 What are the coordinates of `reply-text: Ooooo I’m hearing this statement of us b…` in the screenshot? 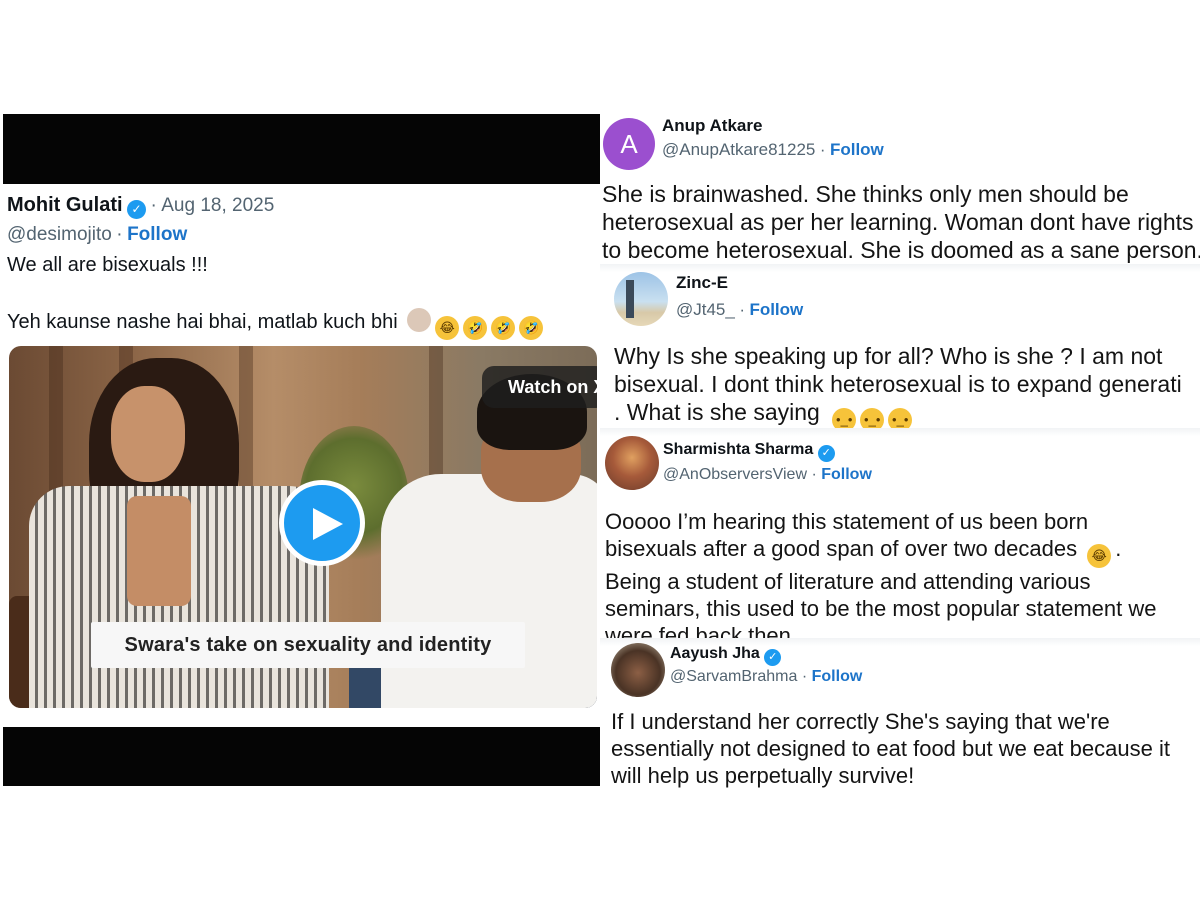 It's located at (881, 578).